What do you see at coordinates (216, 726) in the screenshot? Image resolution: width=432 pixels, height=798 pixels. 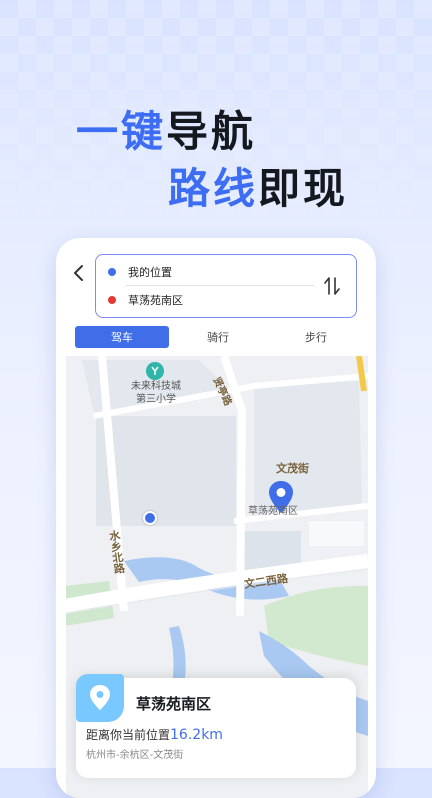 I see `destination-card: 草荡苑南区 距离你当前位置16.2km 杭州市-余杭区-文茂街` at bounding box center [216, 726].